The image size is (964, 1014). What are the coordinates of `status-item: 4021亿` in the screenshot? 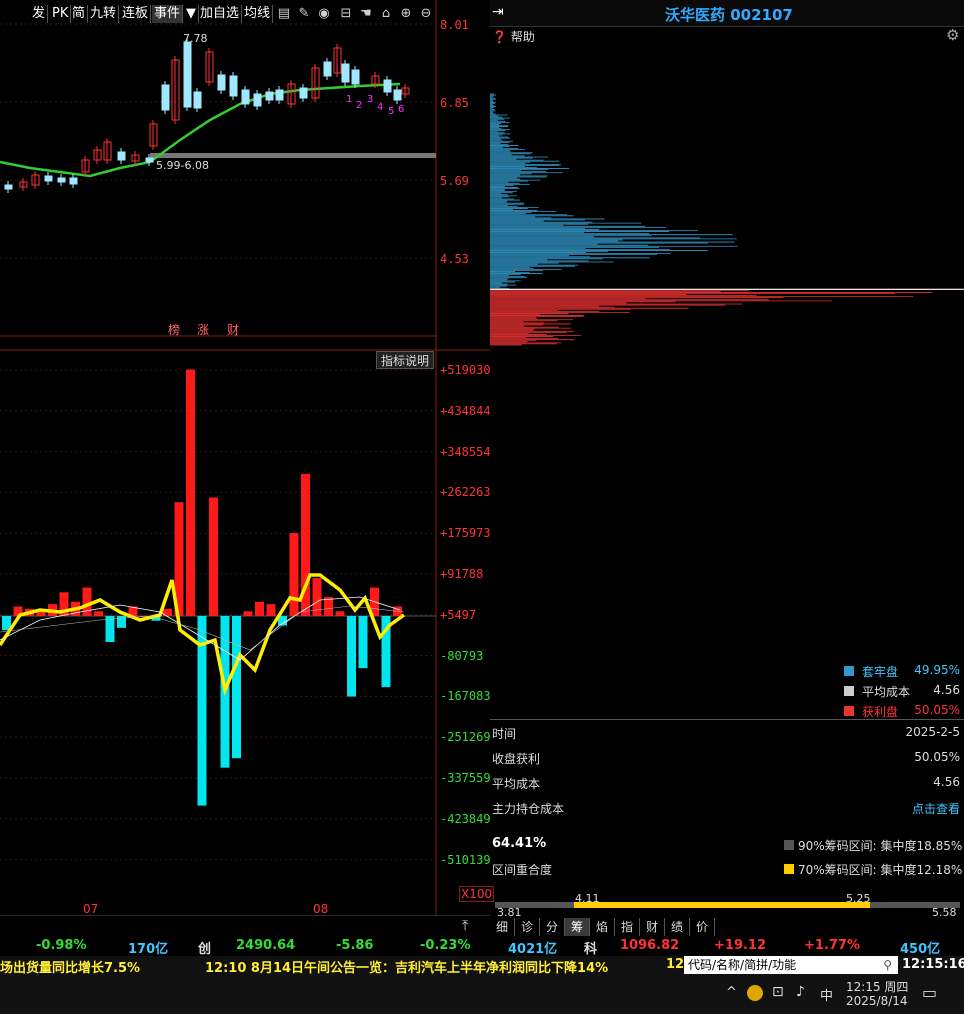 It's located at (533, 949).